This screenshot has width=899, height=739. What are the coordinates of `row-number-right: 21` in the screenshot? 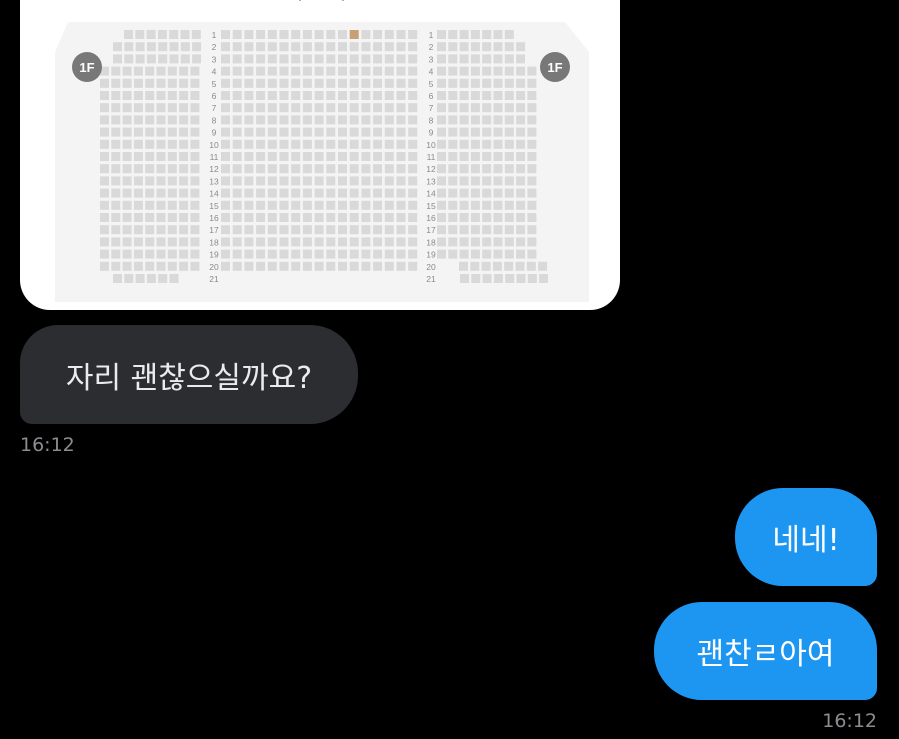 It's located at (431, 279).